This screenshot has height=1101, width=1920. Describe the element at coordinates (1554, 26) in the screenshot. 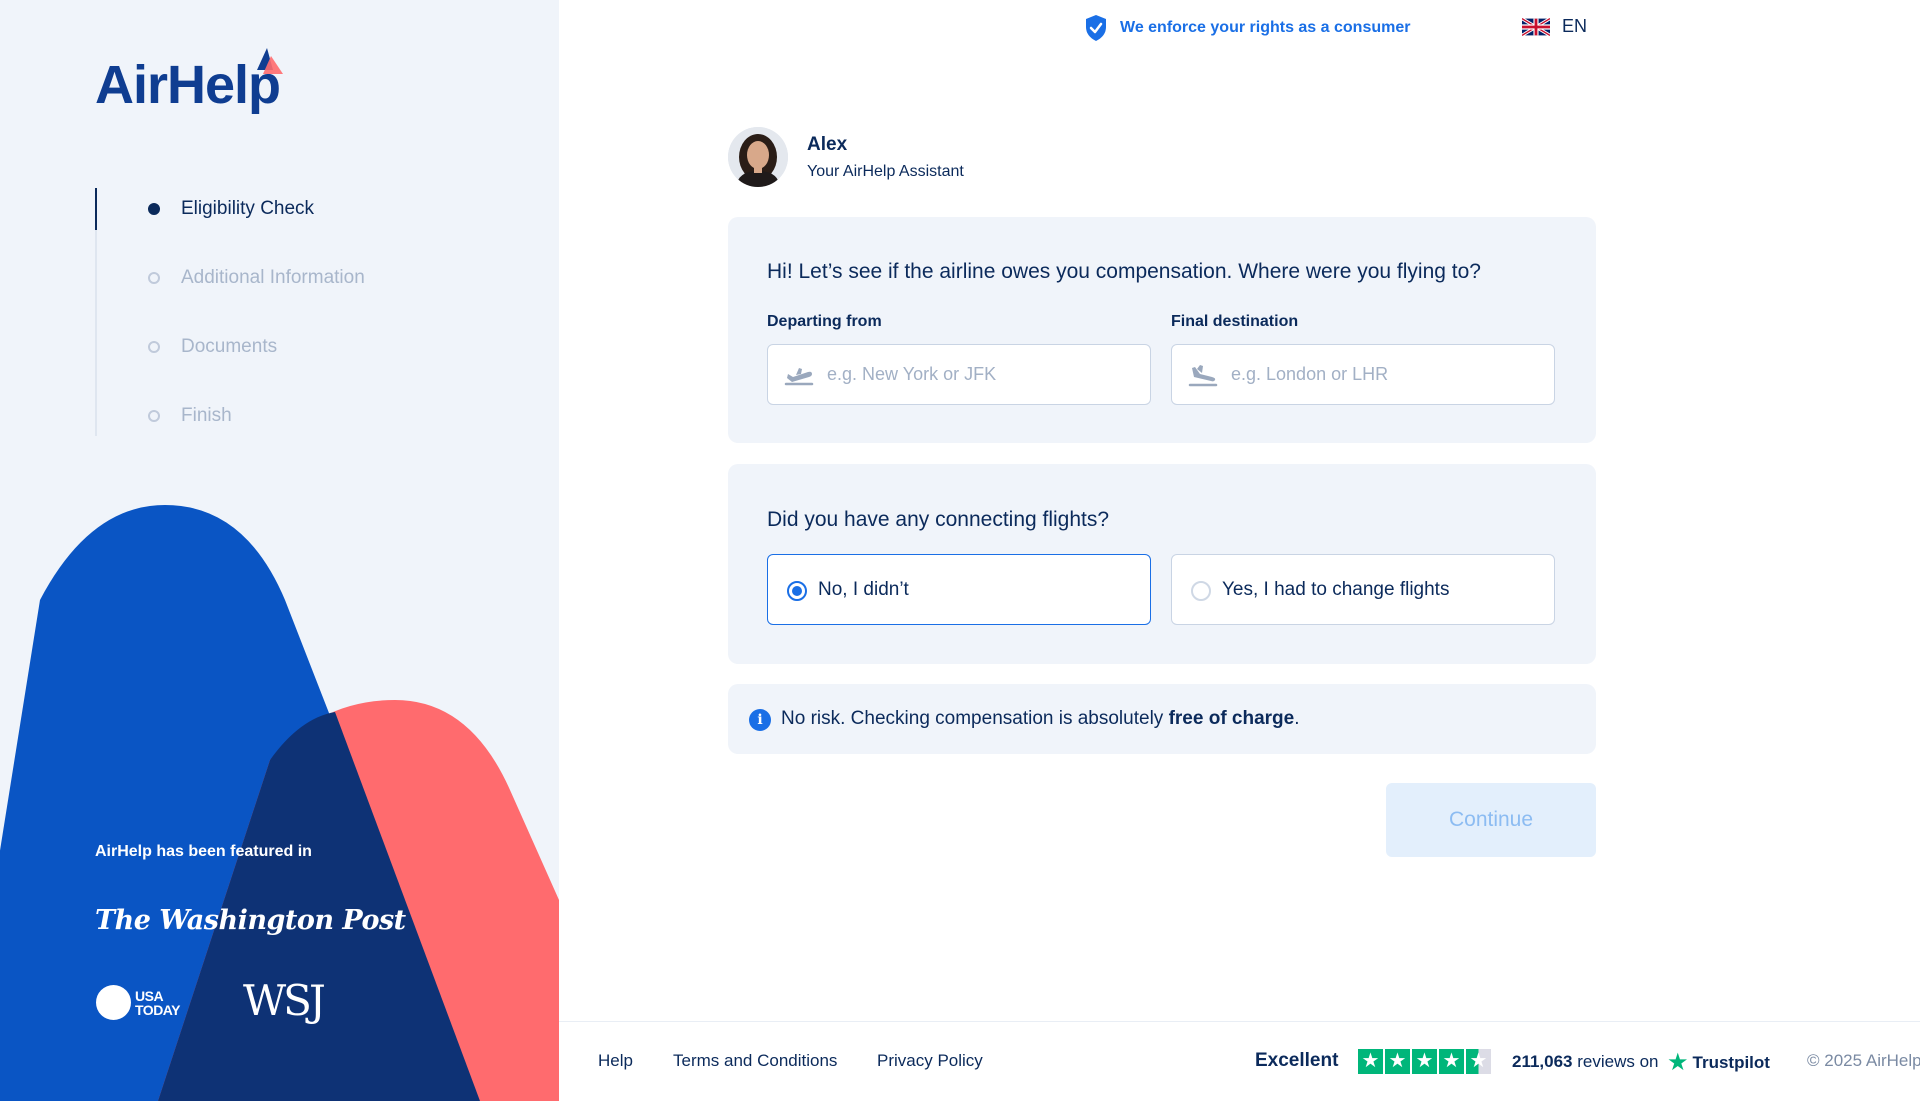

I see `language-selector: EN` at that location.